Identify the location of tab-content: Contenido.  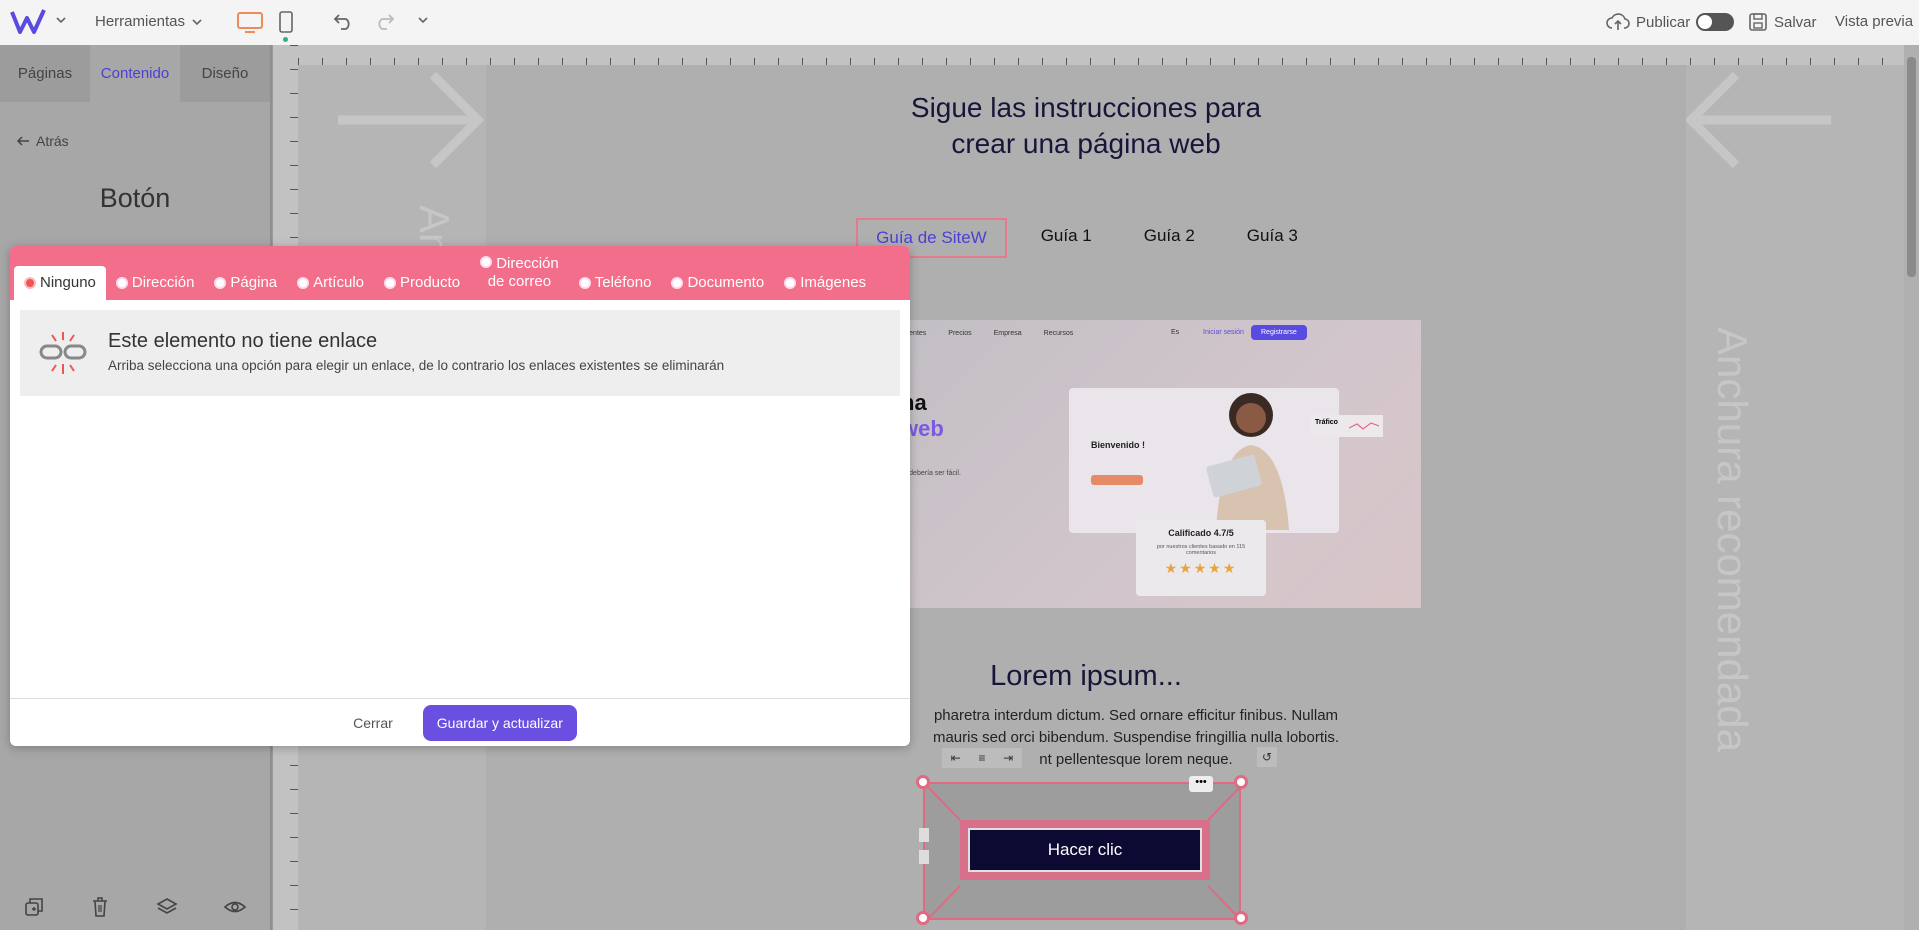
(135, 73).